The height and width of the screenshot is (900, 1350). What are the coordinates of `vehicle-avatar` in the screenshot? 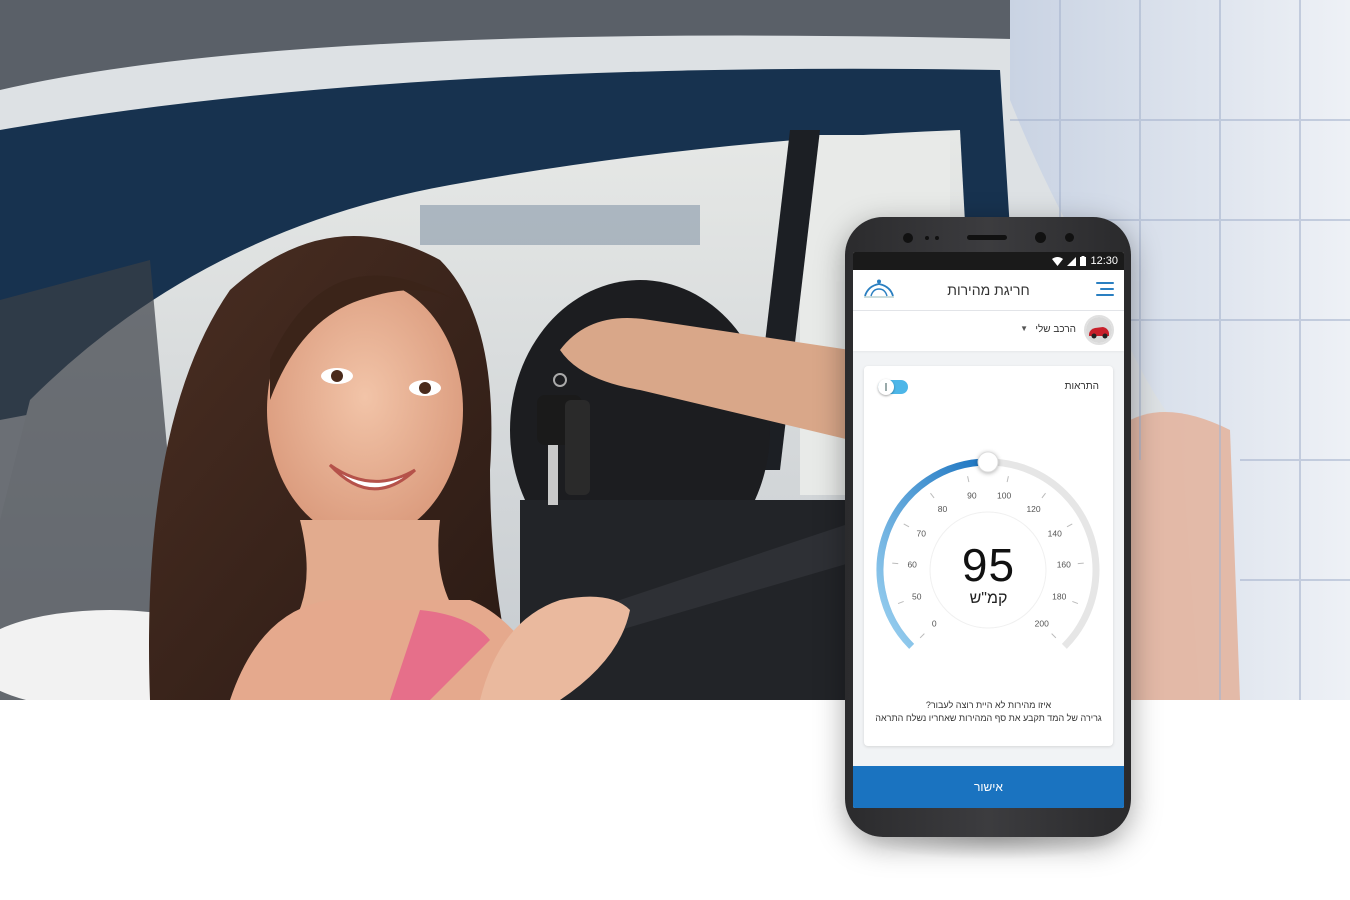 It's located at (1099, 330).